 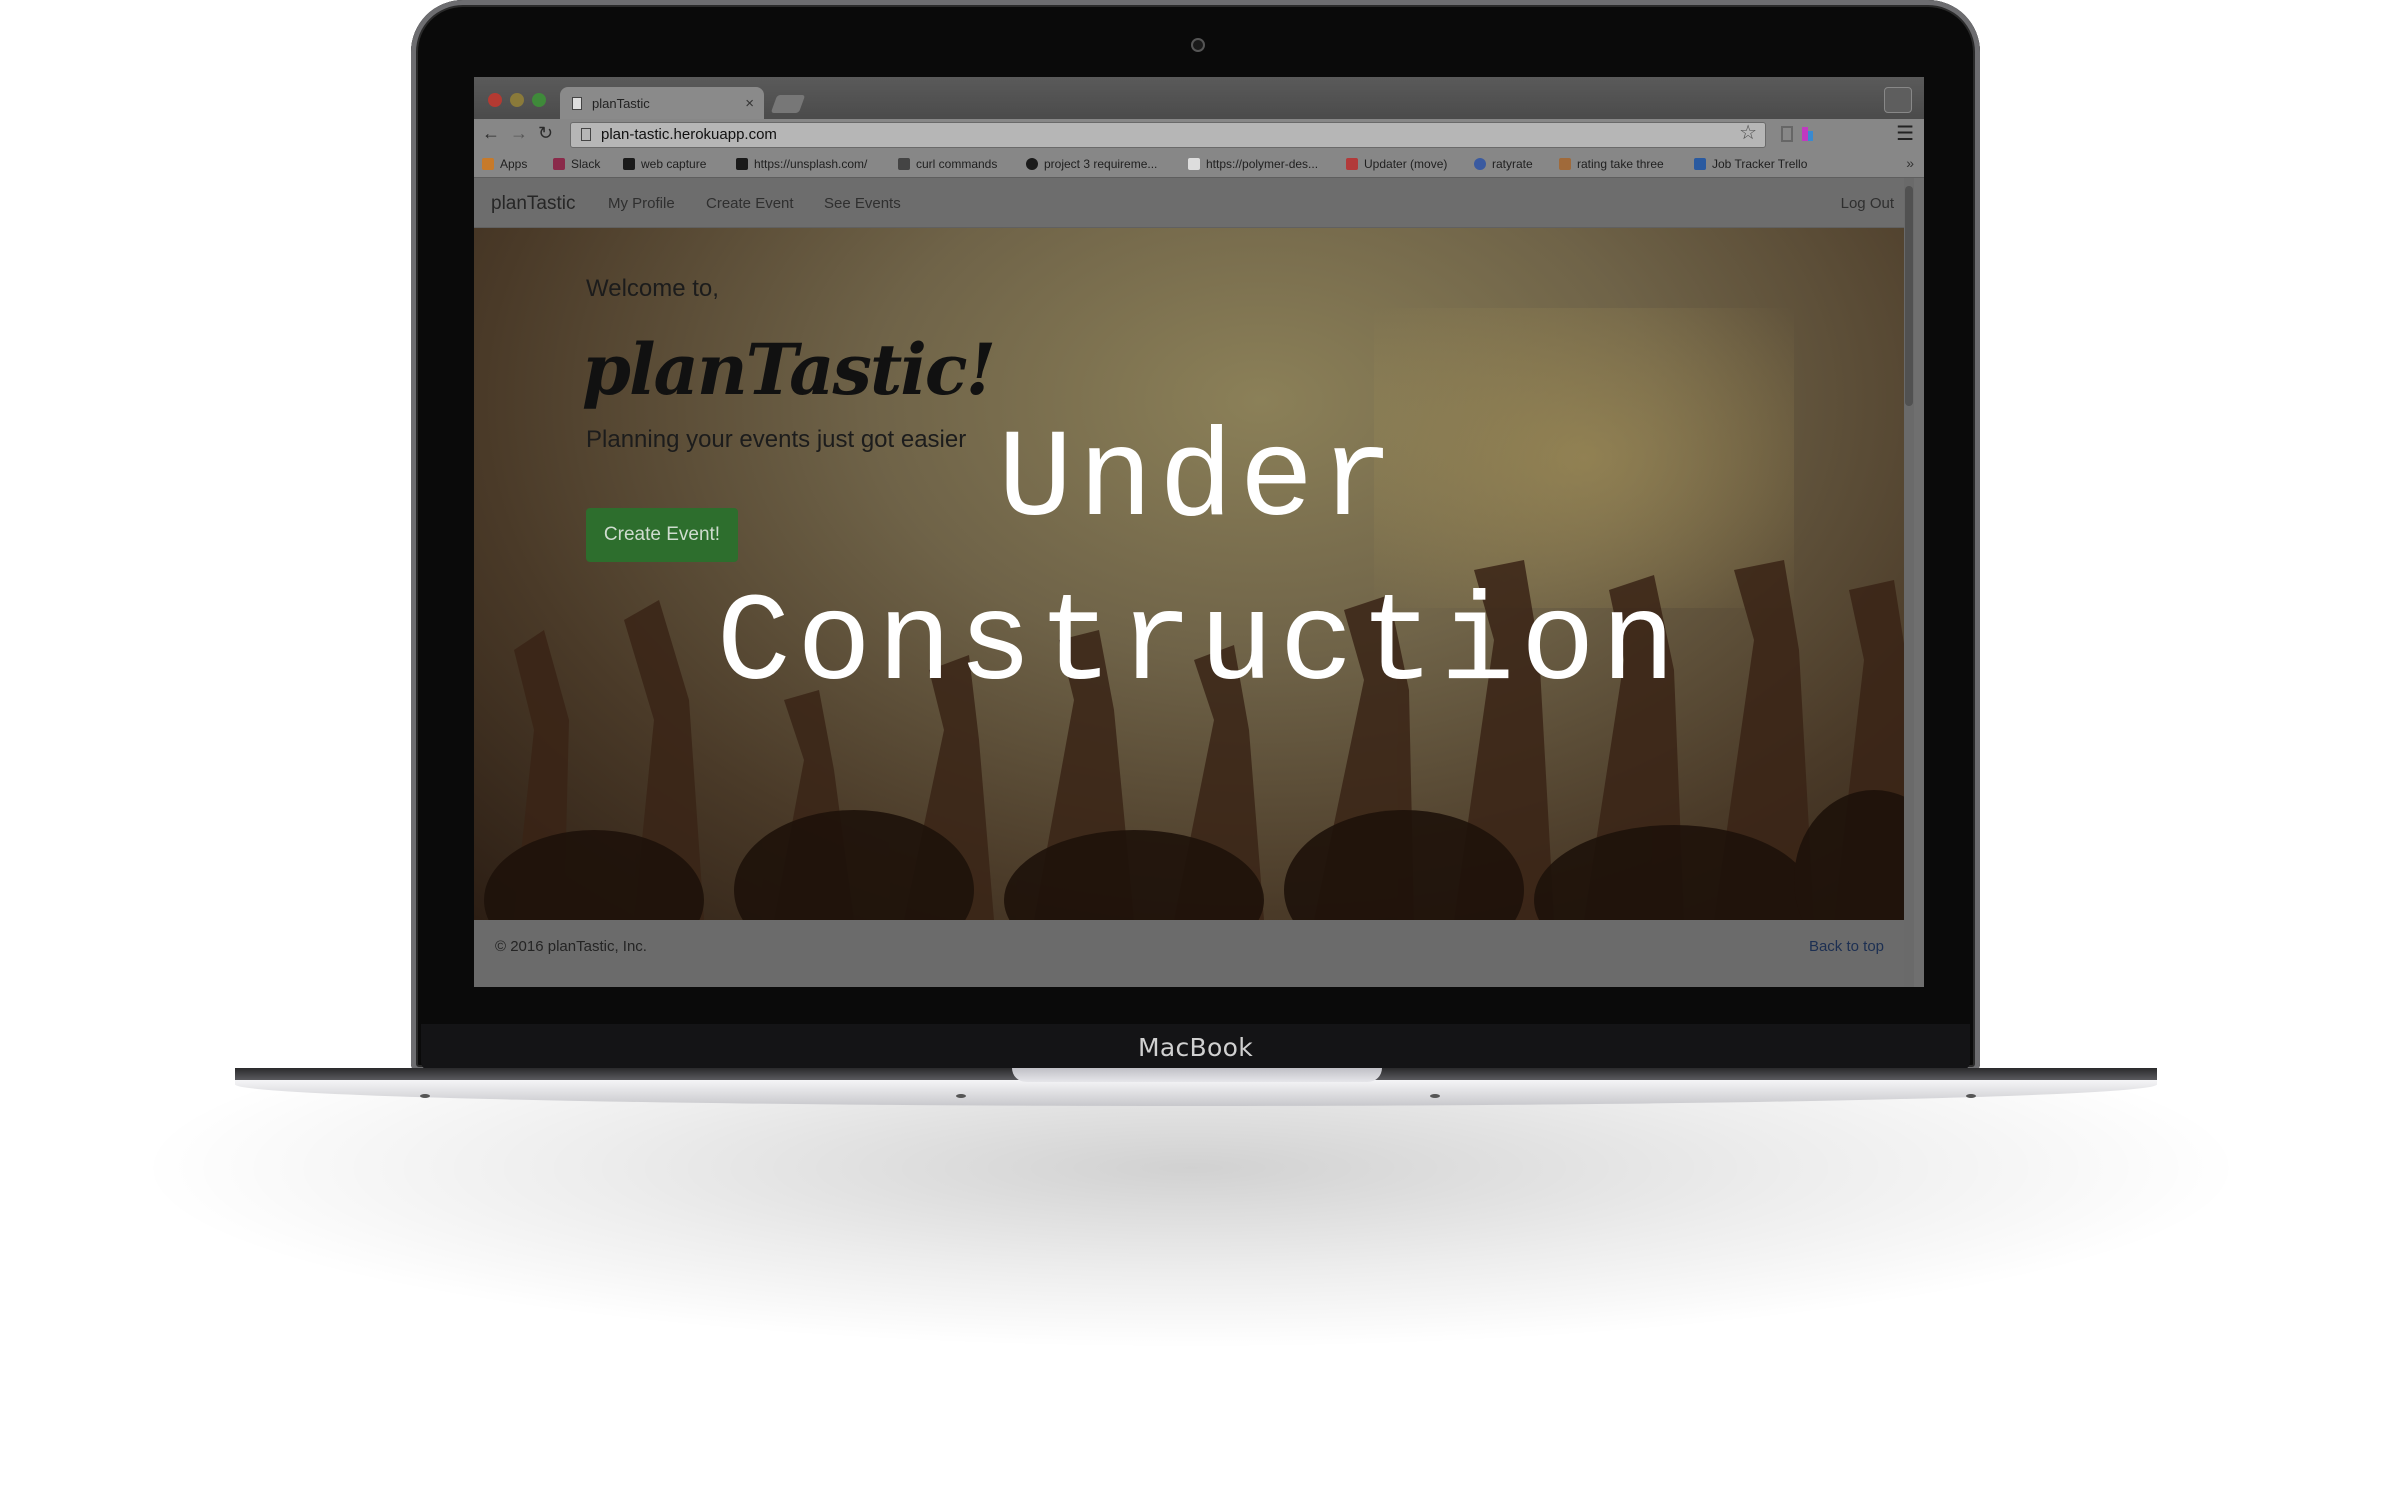 I want to click on address-bar: plan-tastic.herokuapp.com ☆, so click(x=1168, y=135).